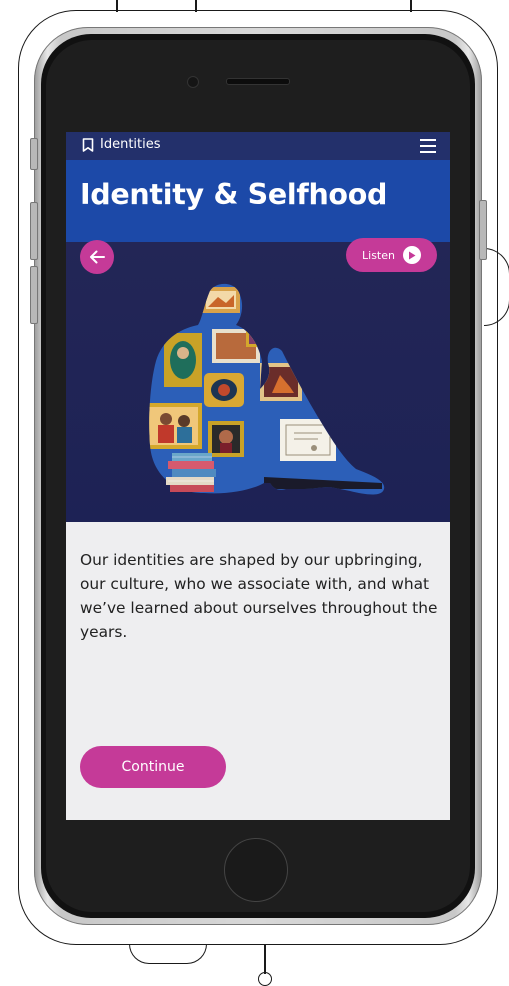 This screenshot has width=509, height=986. Describe the element at coordinates (265, 979) in the screenshot. I see `outline-connector-dot` at that location.